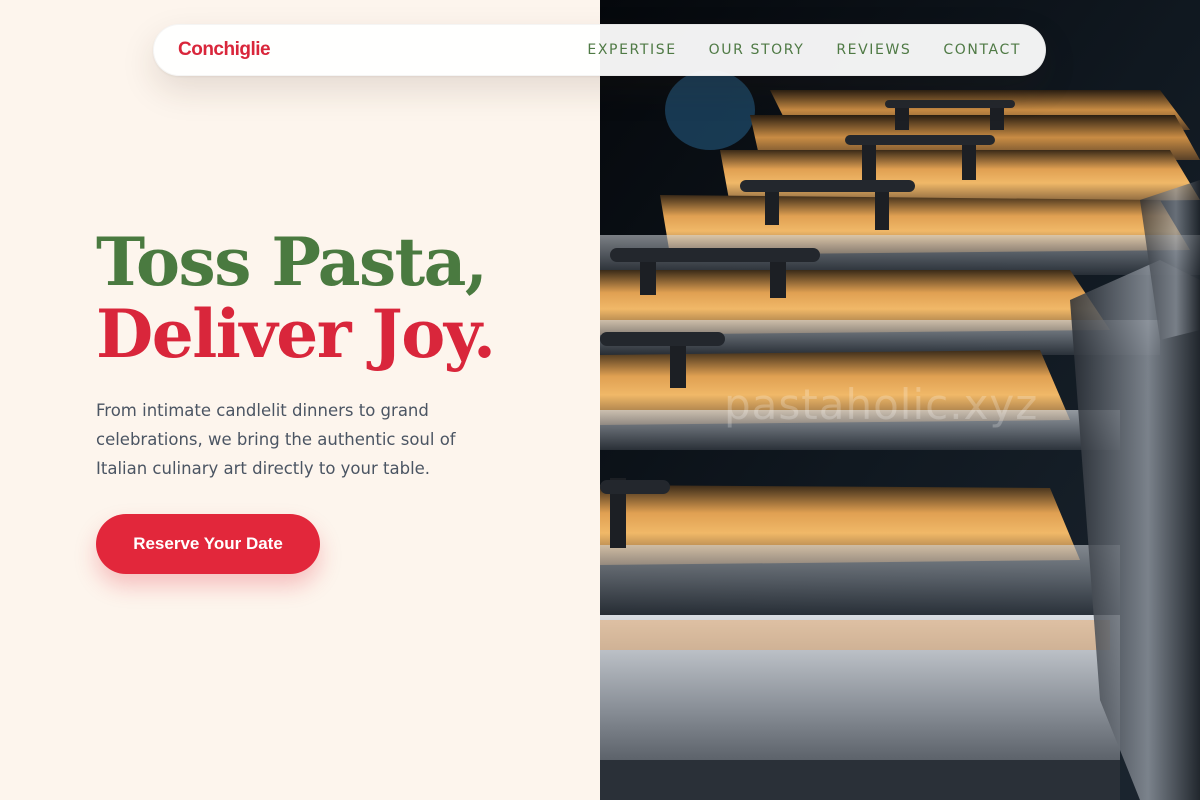 The width and height of the screenshot is (1200, 800). What do you see at coordinates (292, 262) in the screenshot?
I see `hero-title-line-1: Toss Pasta,` at bounding box center [292, 262].